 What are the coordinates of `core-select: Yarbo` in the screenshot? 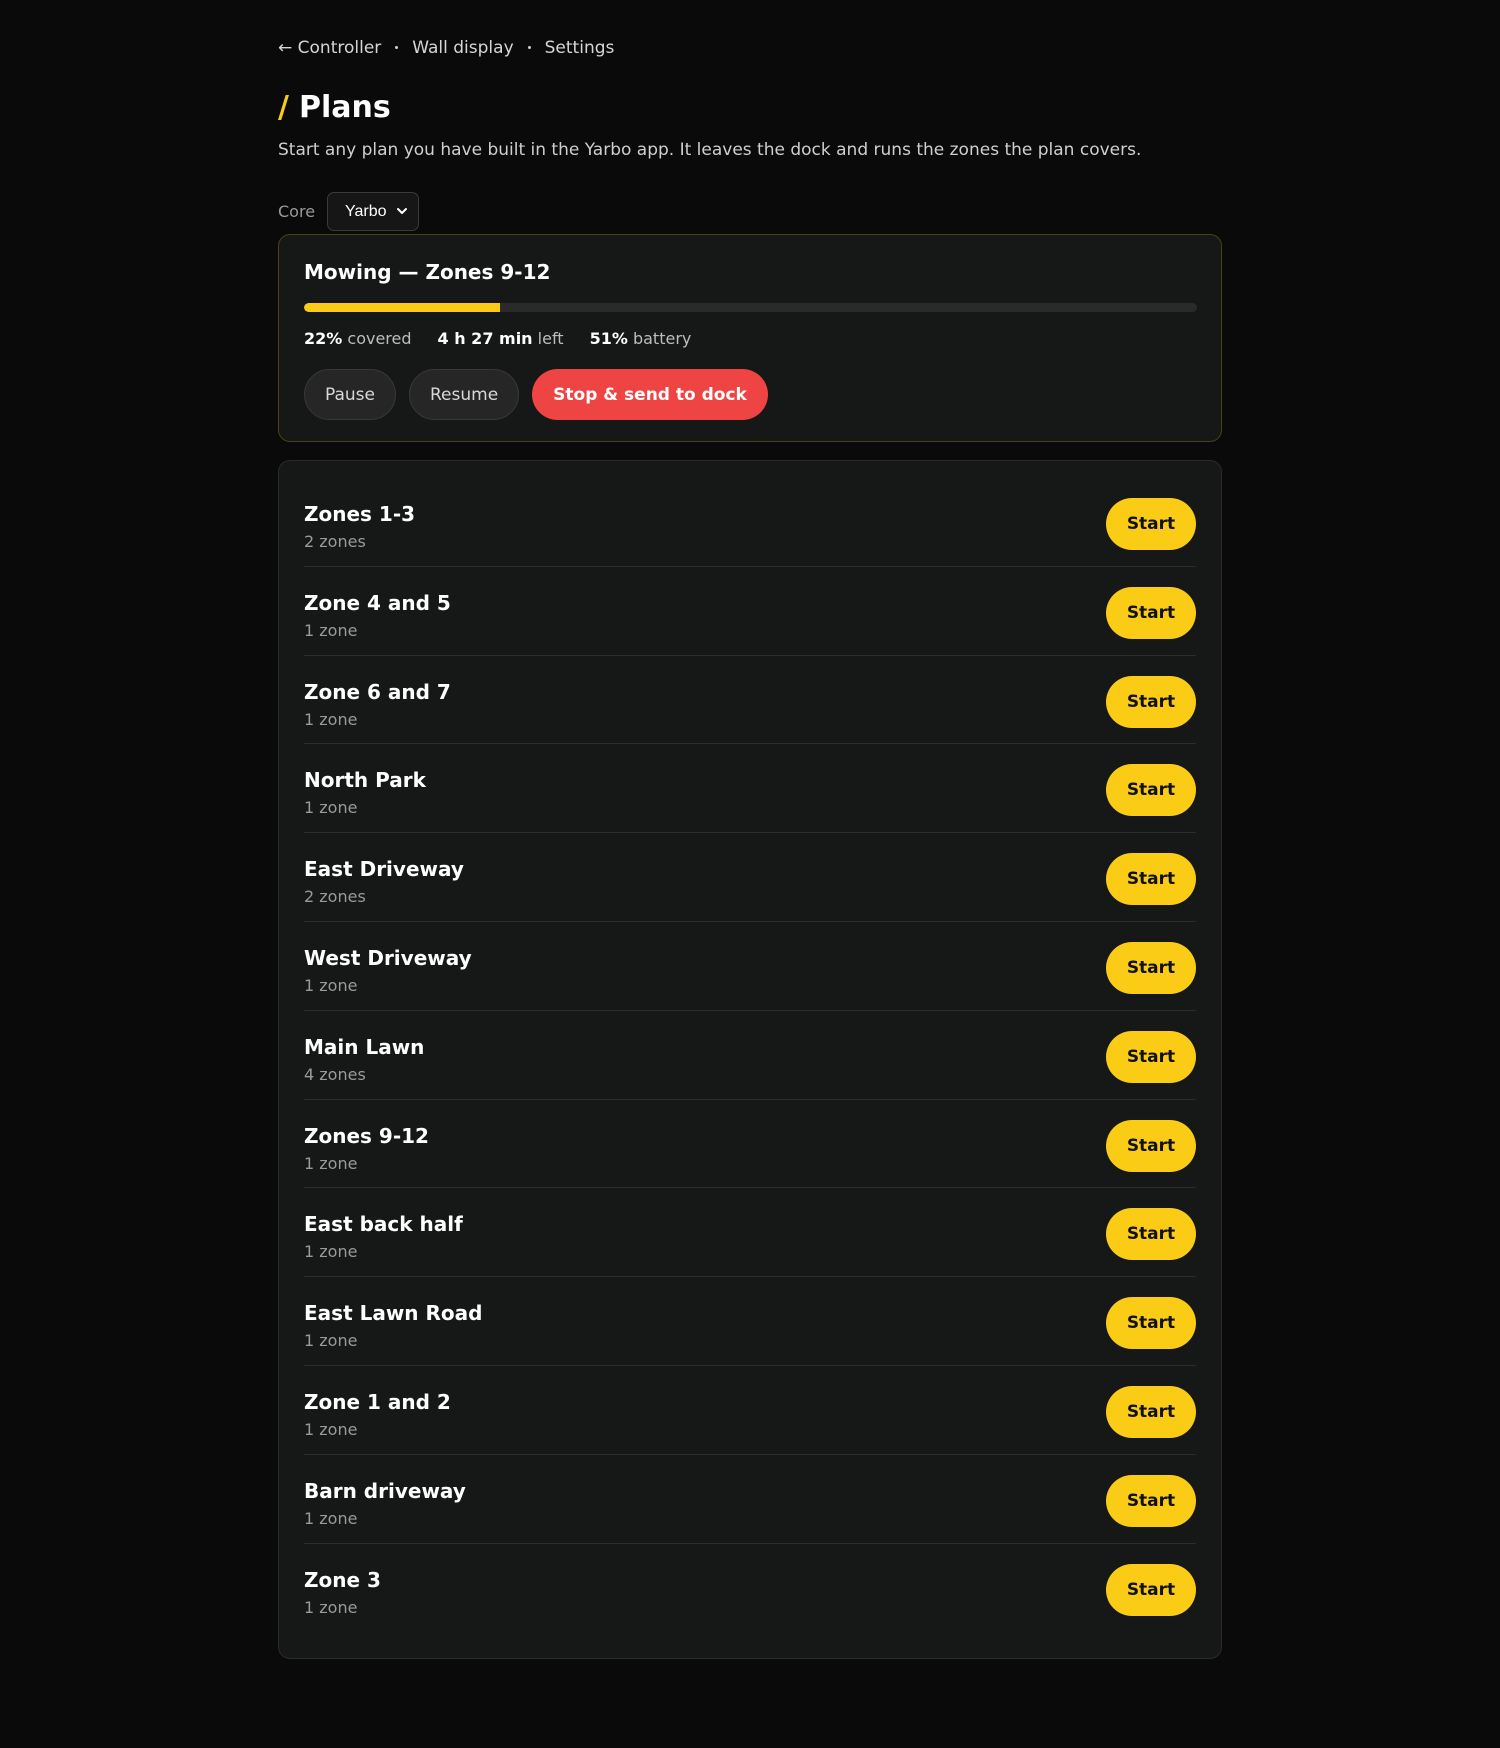 It's located at (373, 211).